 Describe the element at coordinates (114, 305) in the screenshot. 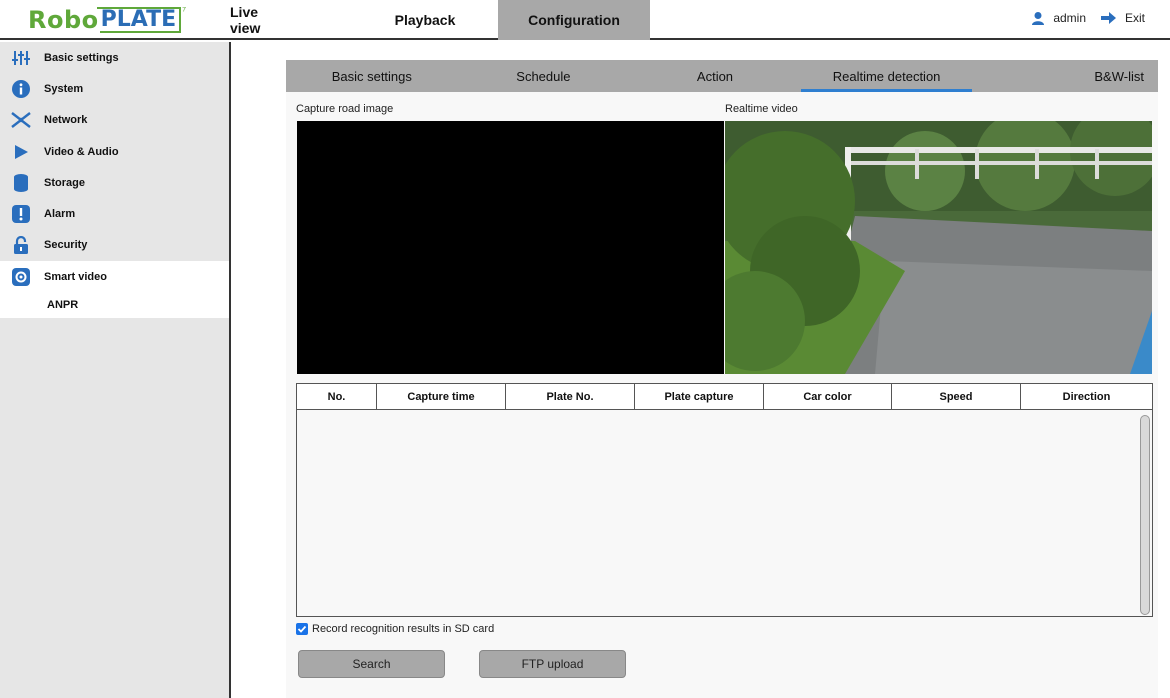

I see `sidebar-item-anpr: ANPR` at that location.